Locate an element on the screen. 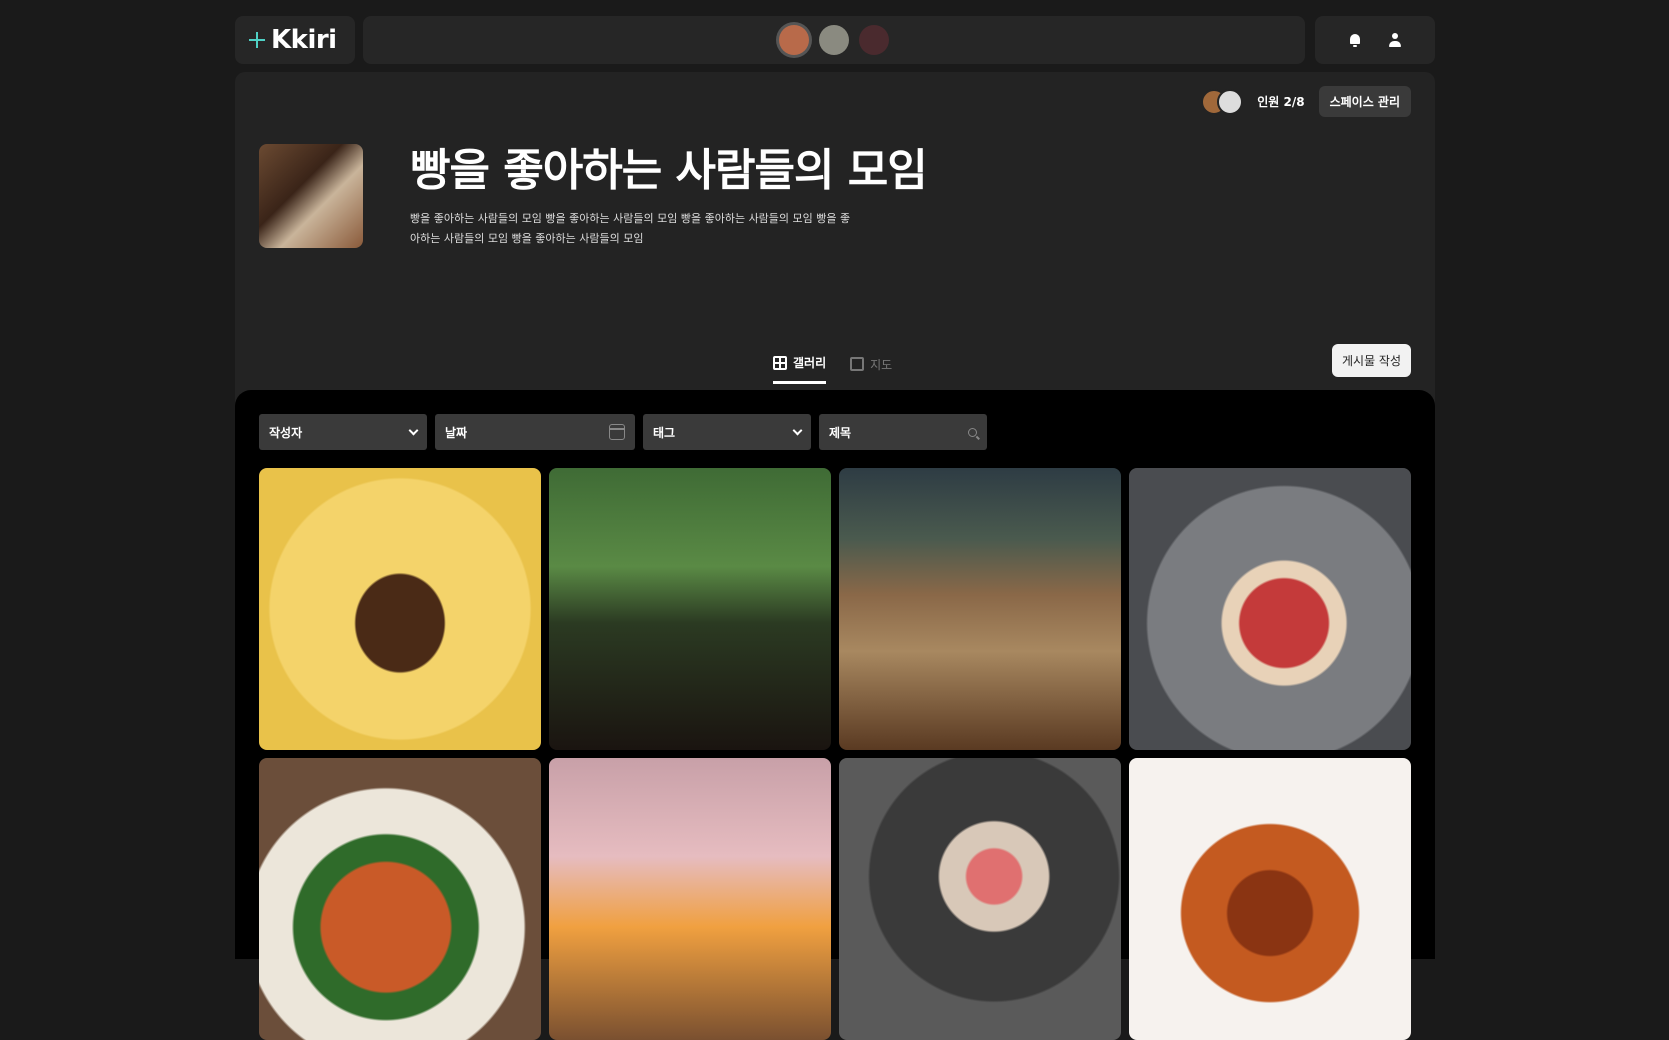 Image resolution: width=1669 pixels, height=1040 pixels. header-actions is located at coordinates (1375, 40).